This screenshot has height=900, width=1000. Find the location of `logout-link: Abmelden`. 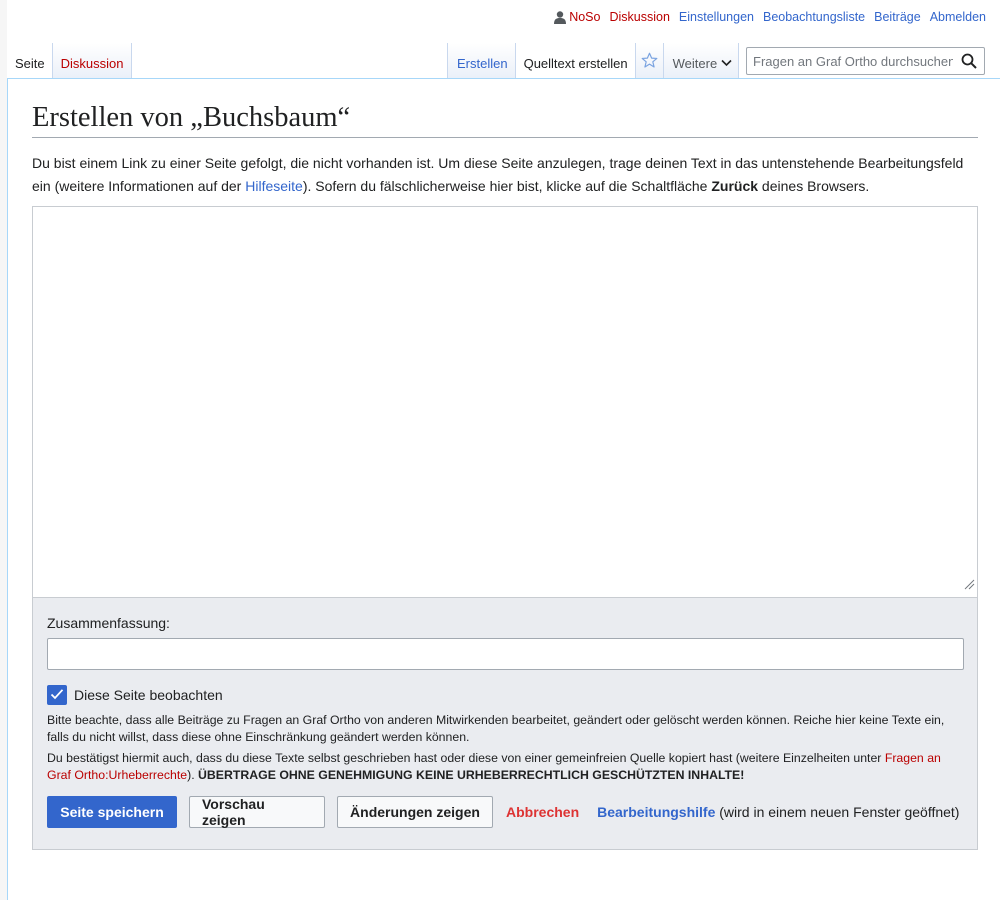

logout-link: Abmelden is located at coordinates (958, 17).